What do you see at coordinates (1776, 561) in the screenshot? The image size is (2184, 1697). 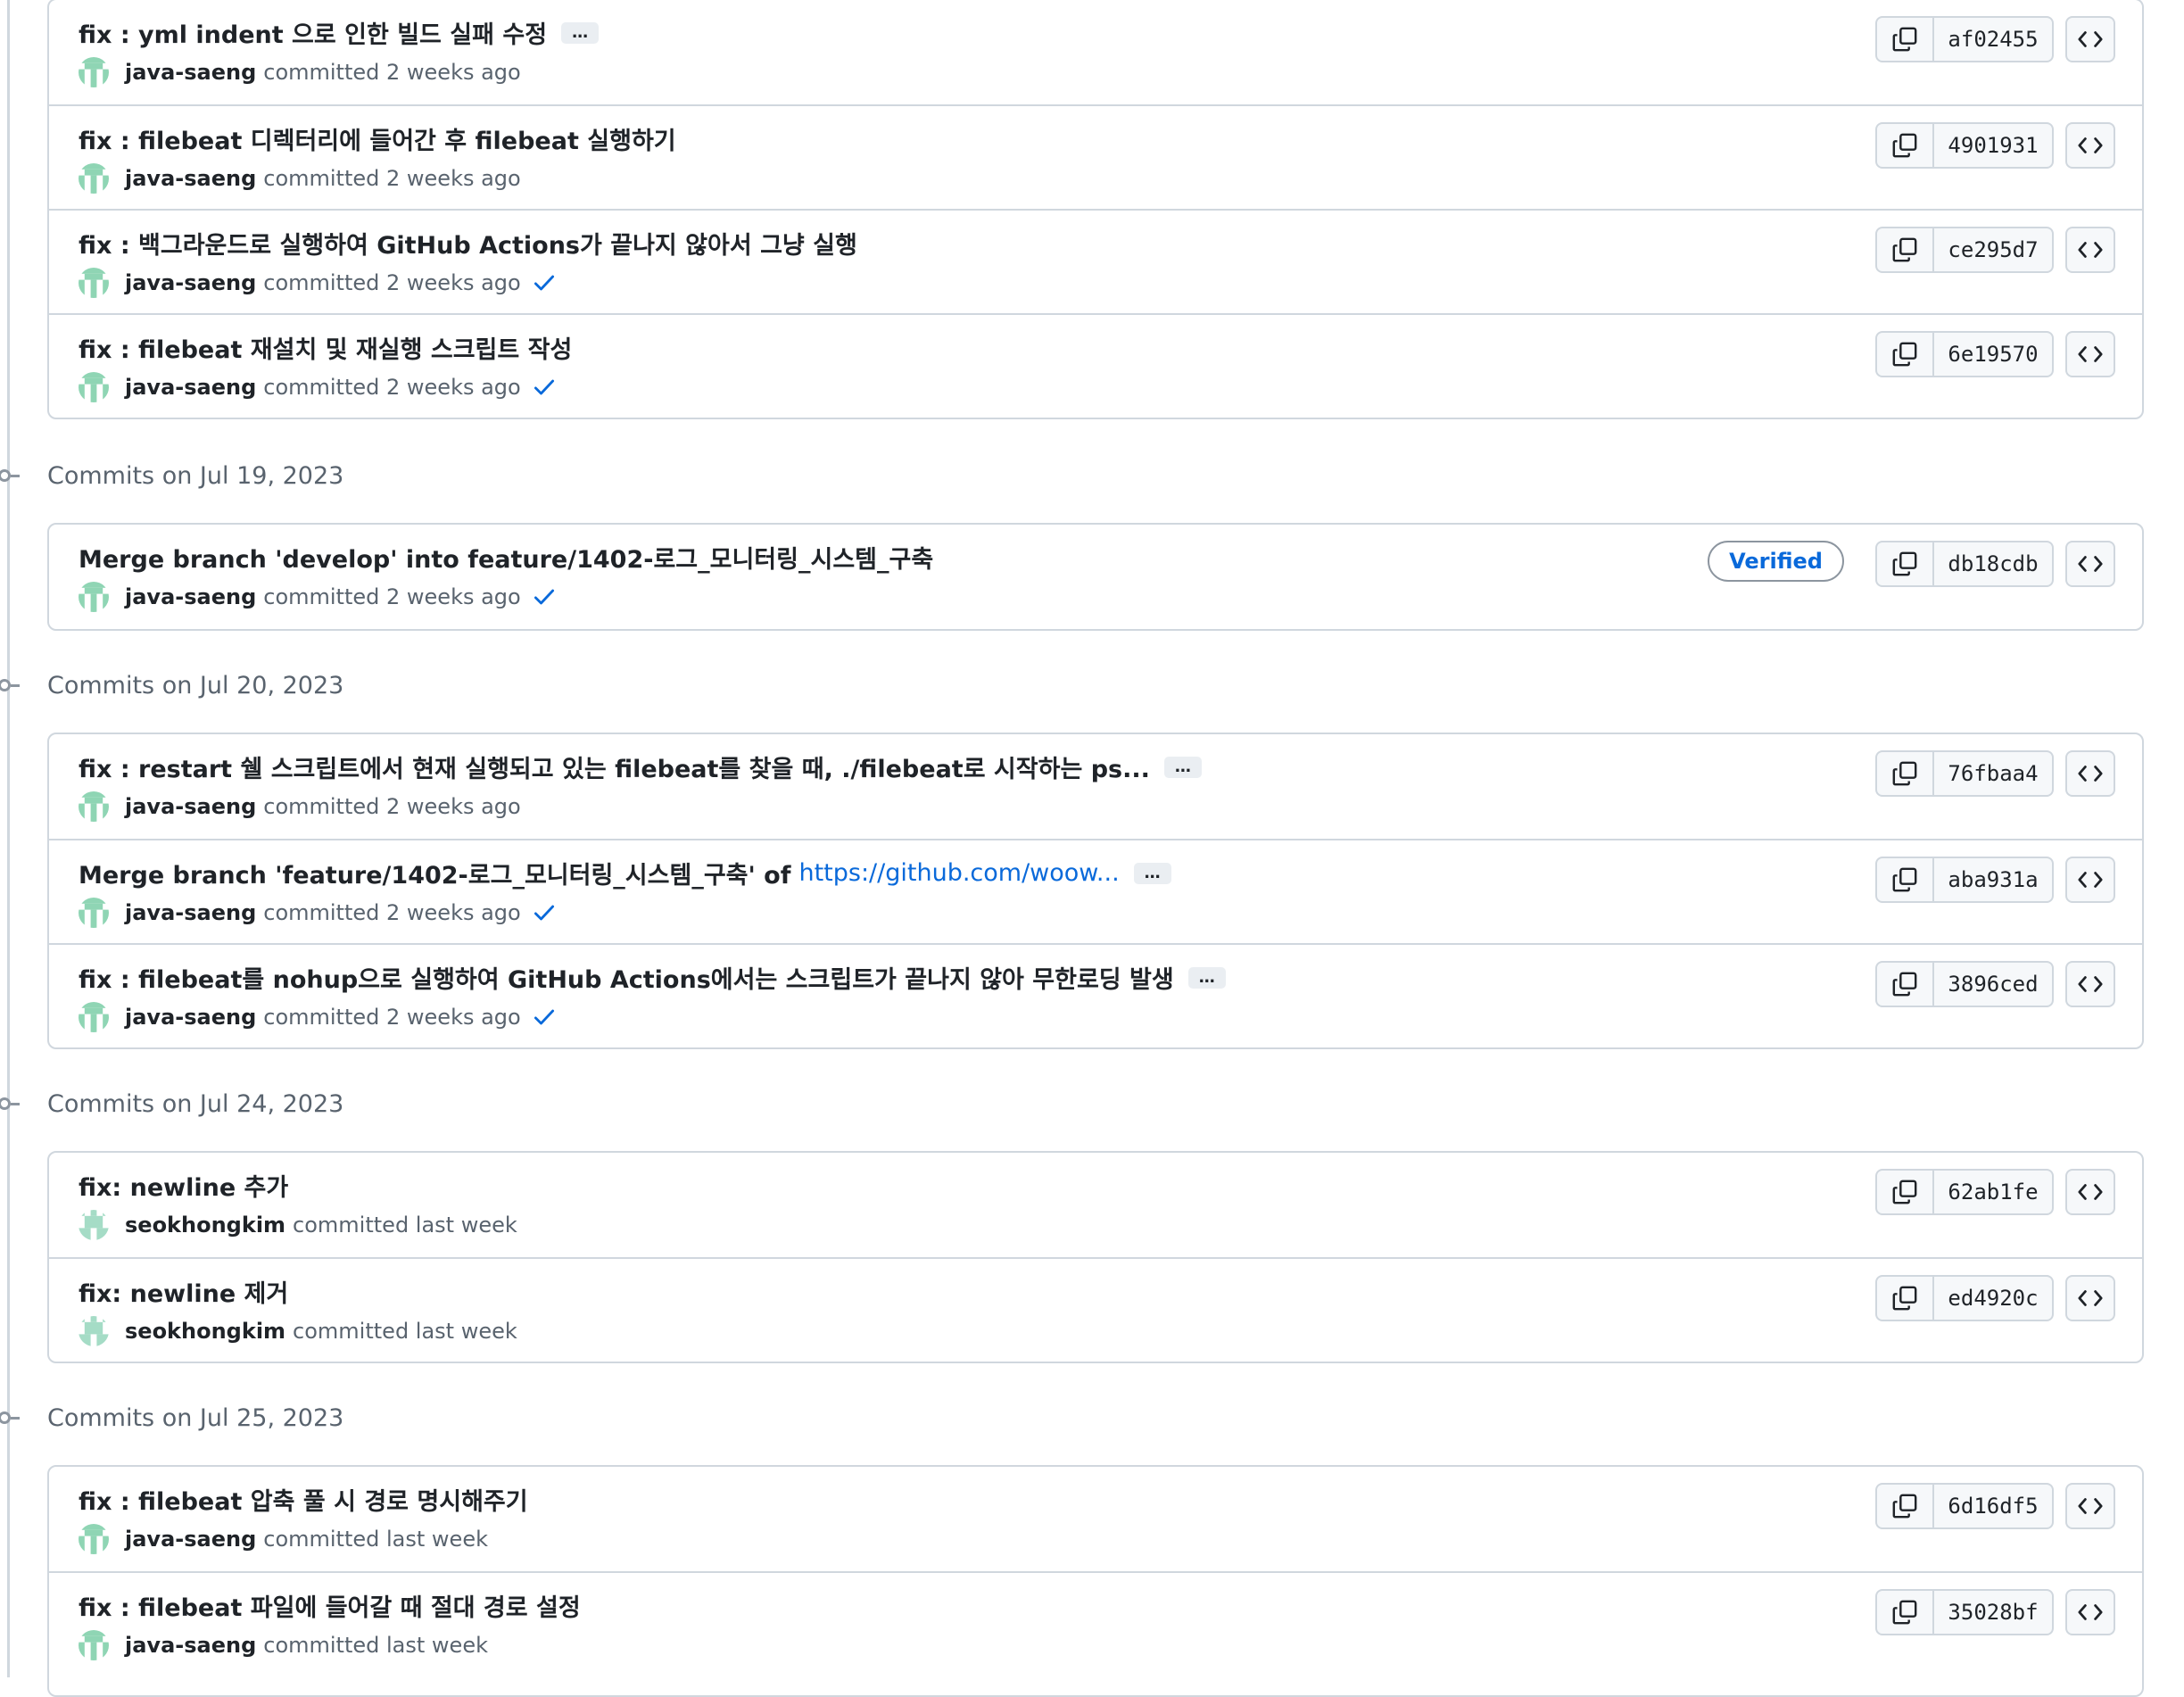 I see `verified-badge: Verified` at bounding box center [1776, 561].